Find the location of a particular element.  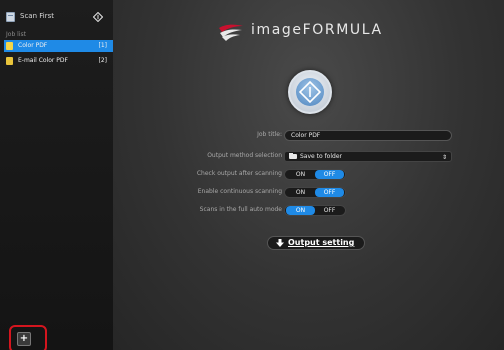

job-label: E-mail Color PDF is located at coordinates (43, 60).